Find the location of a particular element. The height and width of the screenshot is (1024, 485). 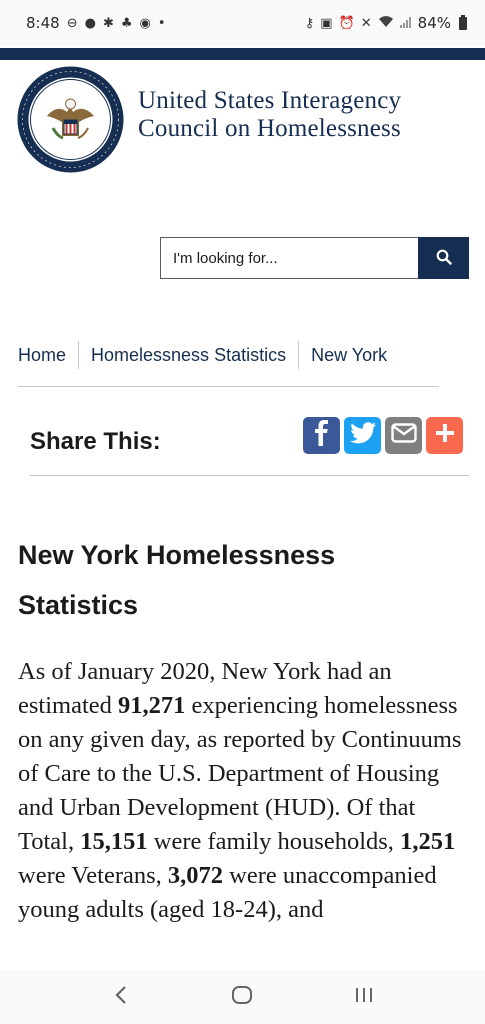

share-twitter-button is located at coordinates (362, 435).